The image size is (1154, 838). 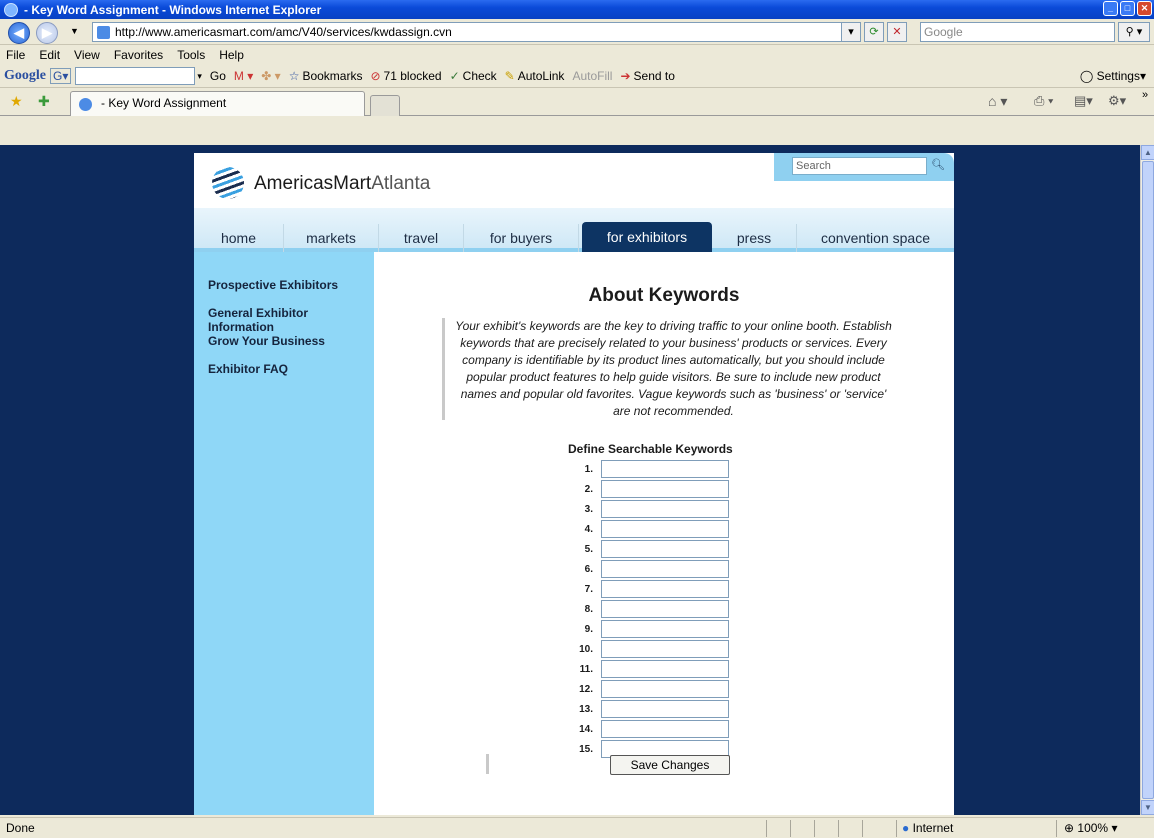 What do you see at coordinates (654, 76) in the screenshot?
I see `sendto-button: Send to` at bounding box center [654, 76].